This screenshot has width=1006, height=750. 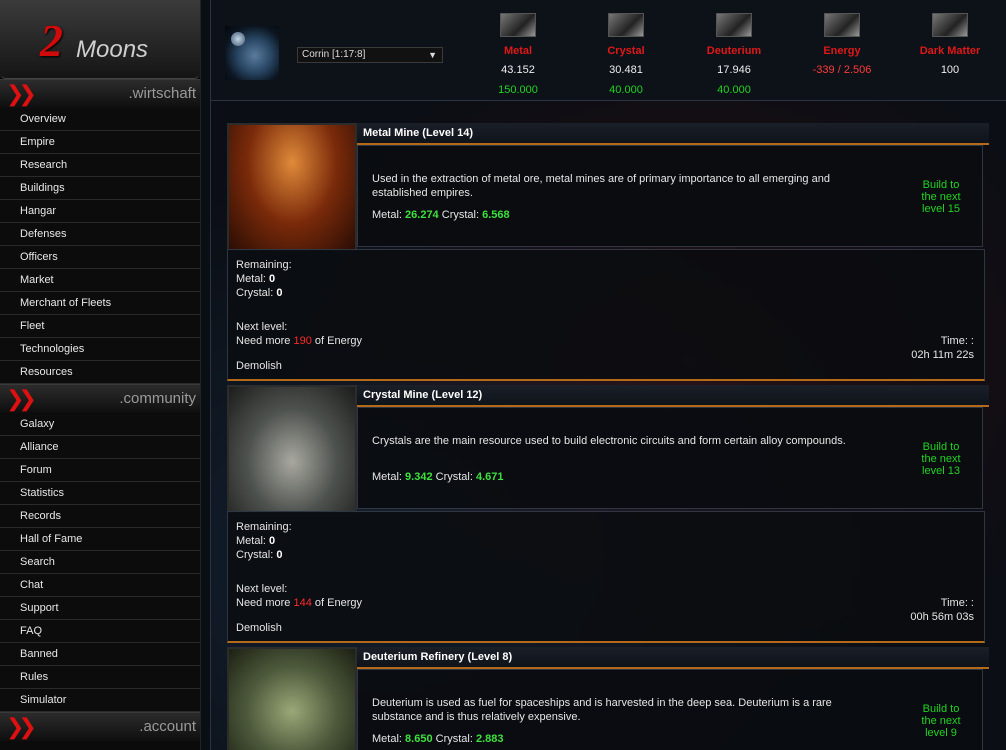 I want to click on sidebar-item-hall-of-fame: Hall of Fame, so click(x=100, y=539).